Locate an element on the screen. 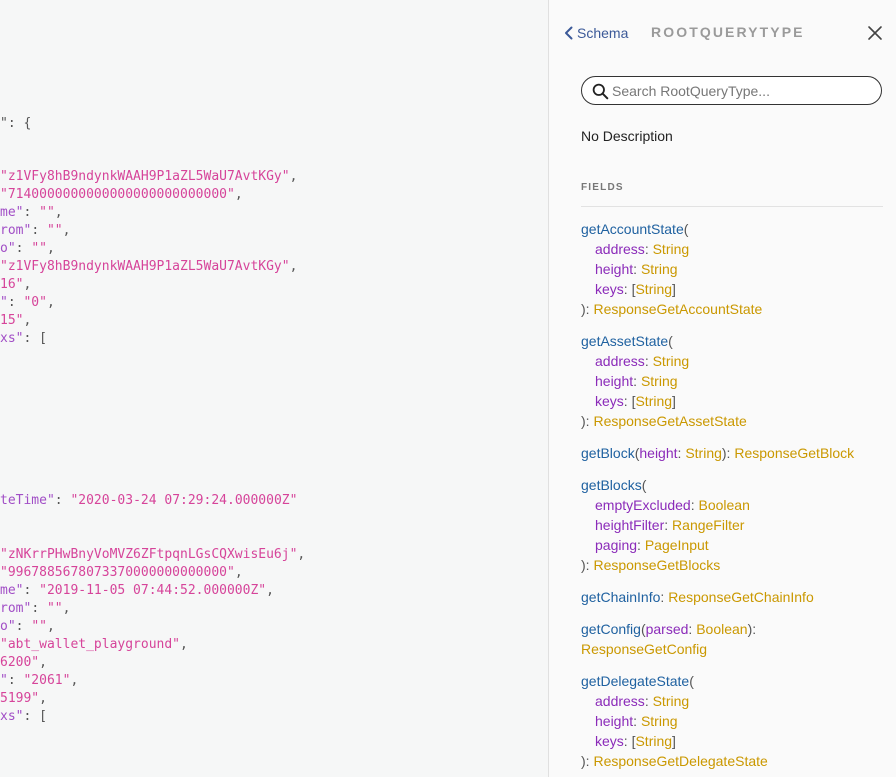  field-arg-line: emptyExcluded: Boolean is located at coordinates (736, 505).